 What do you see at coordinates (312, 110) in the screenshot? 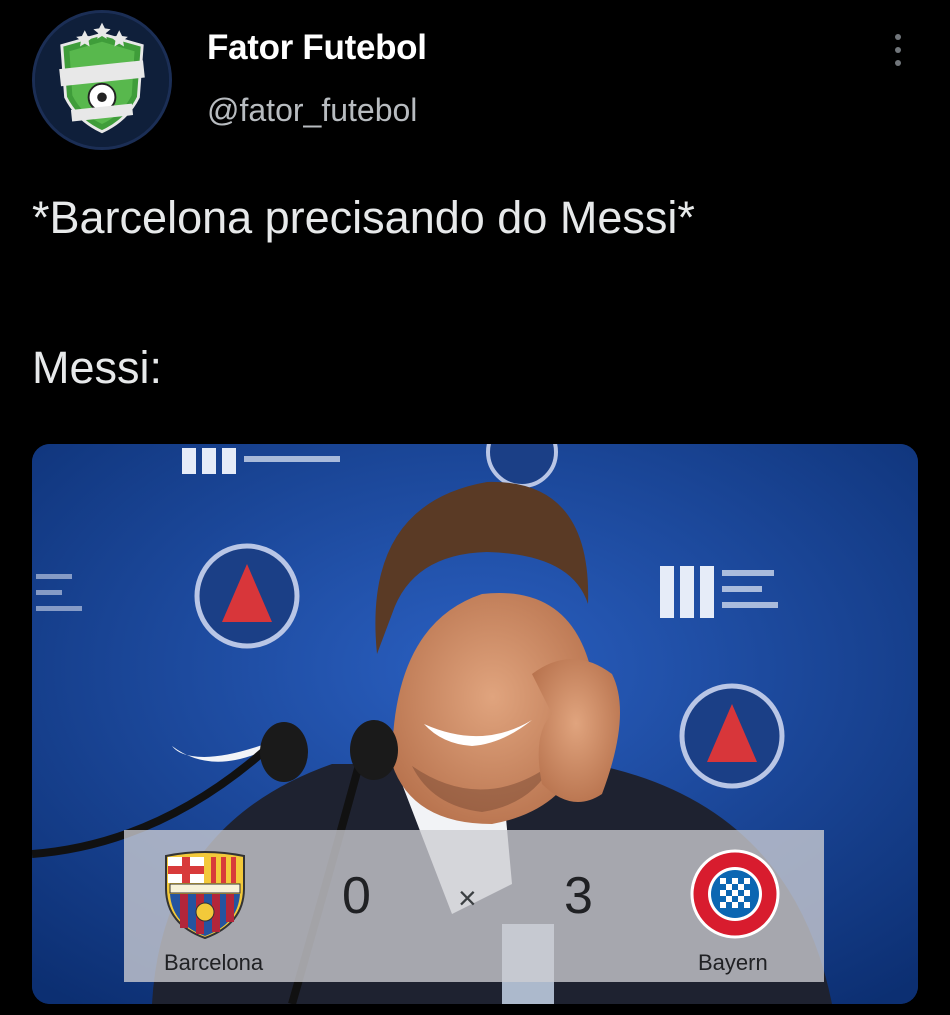
I see `author-handle: @fator_futebol` at bounding box center [312, 110].